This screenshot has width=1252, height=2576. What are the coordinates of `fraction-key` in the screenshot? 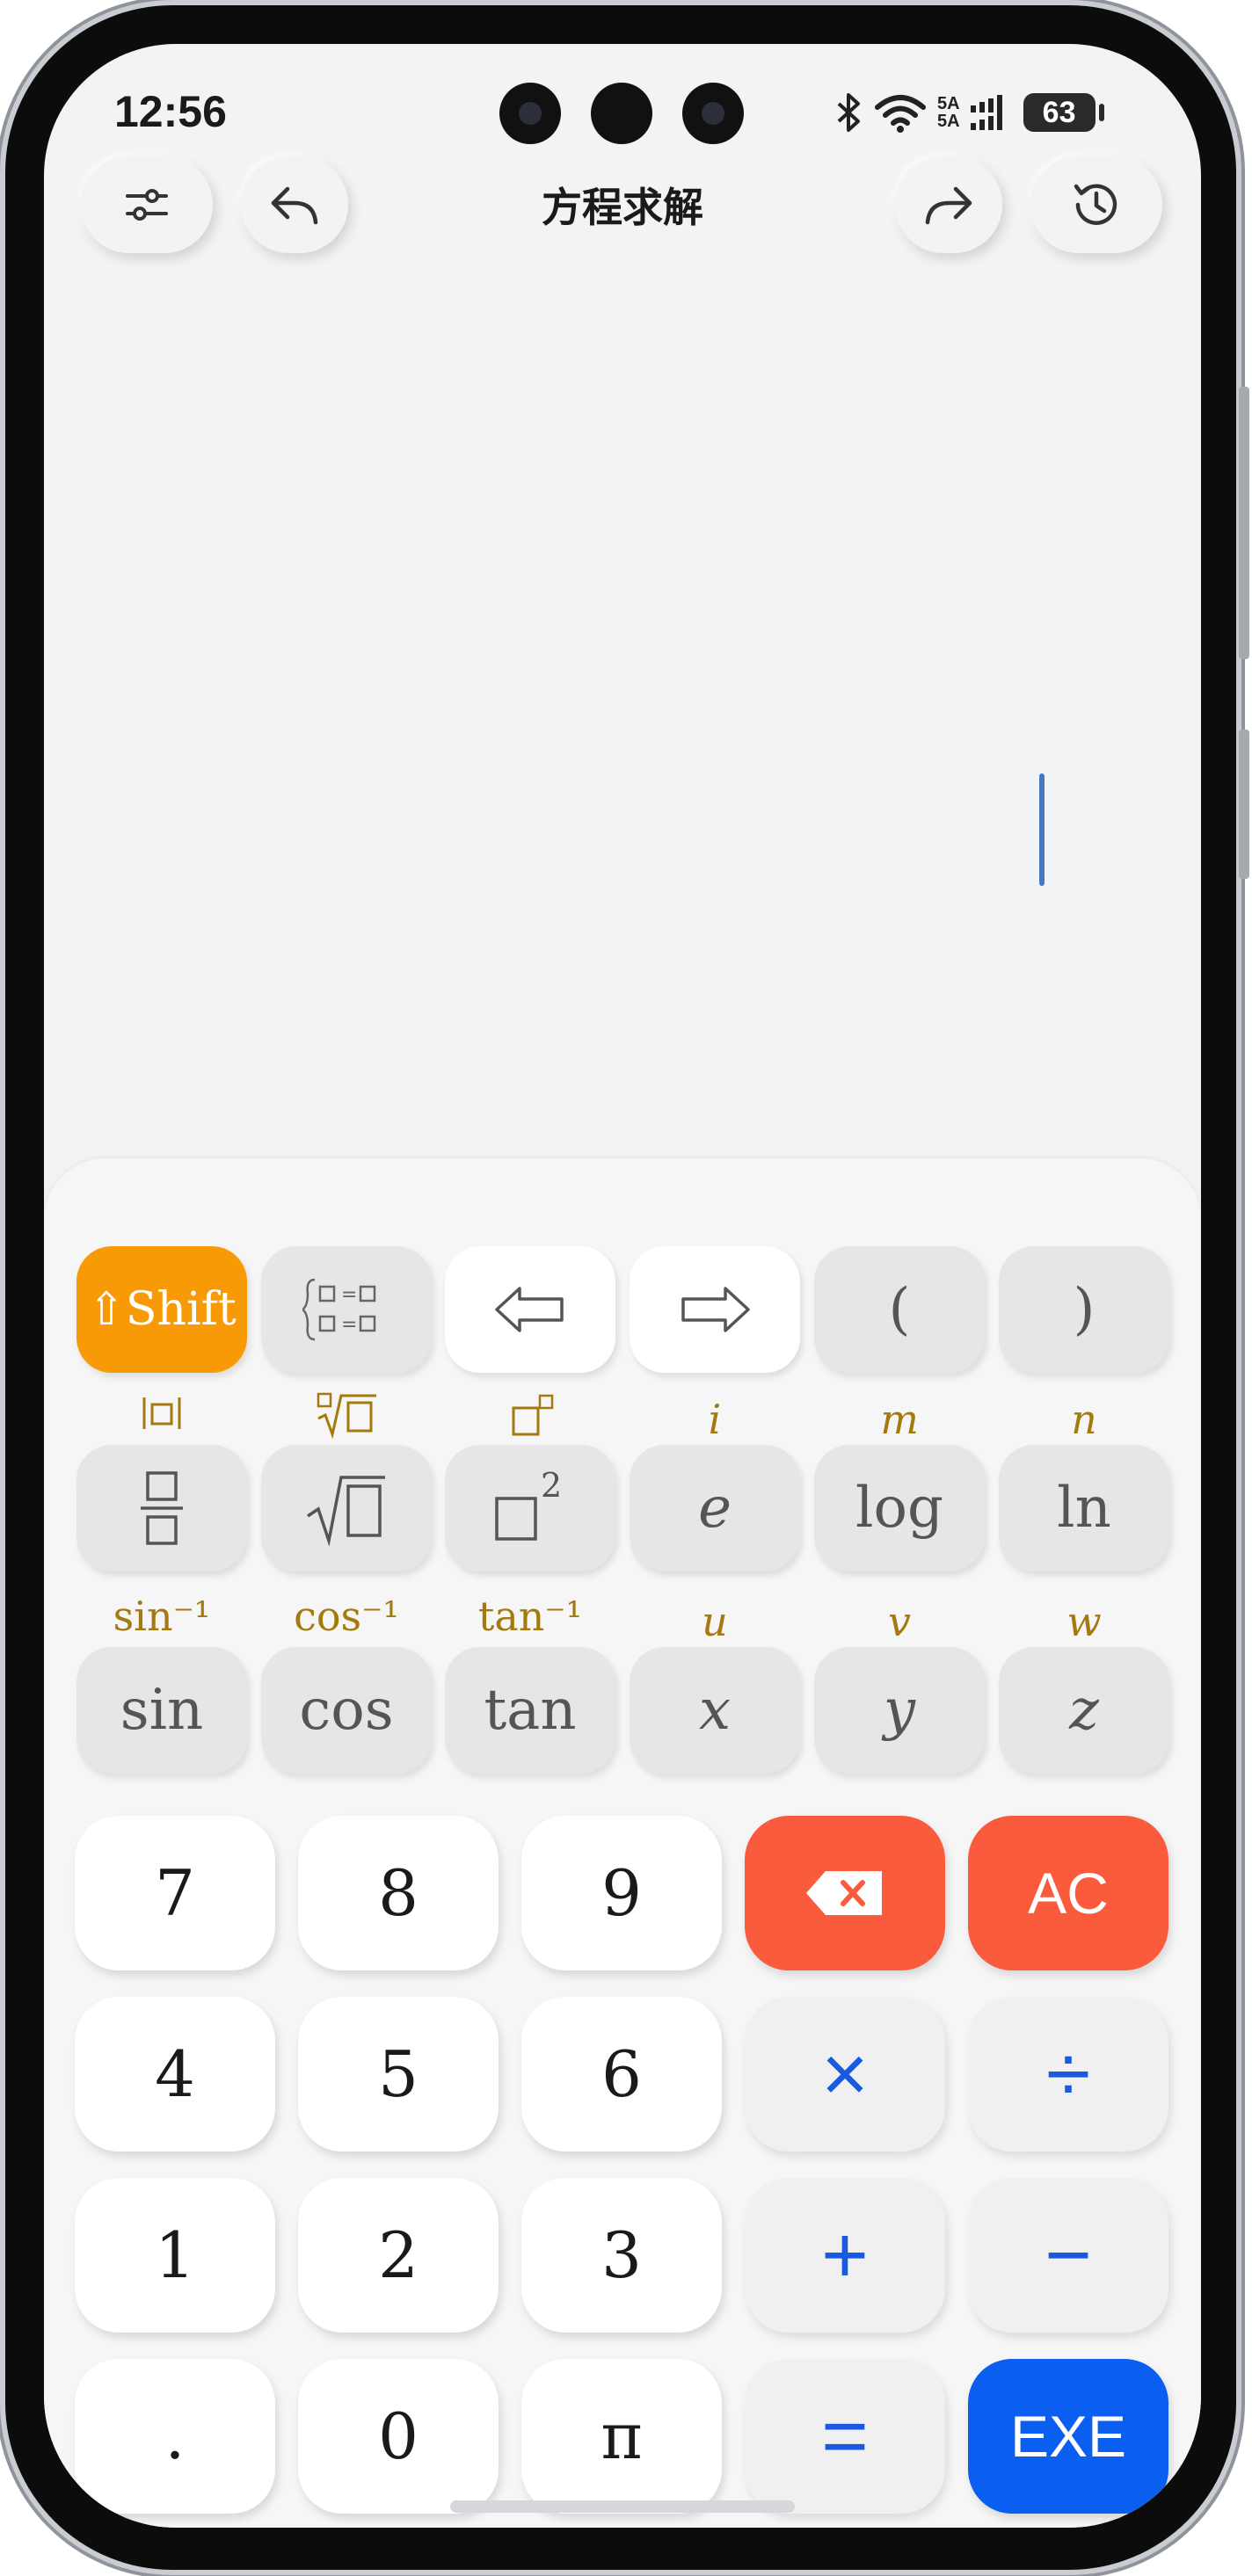 It's located at (161, 1508).